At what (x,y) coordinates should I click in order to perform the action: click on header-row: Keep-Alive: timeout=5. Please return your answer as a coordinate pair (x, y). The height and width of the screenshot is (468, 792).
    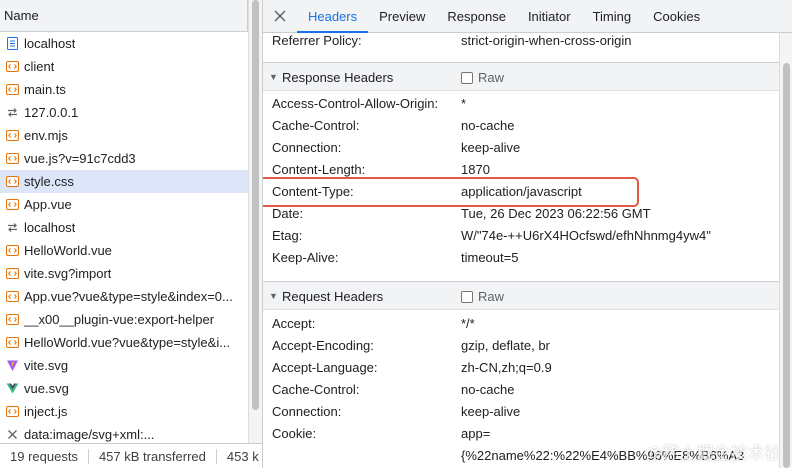
    Looking at the image, I should click on (521, 258).